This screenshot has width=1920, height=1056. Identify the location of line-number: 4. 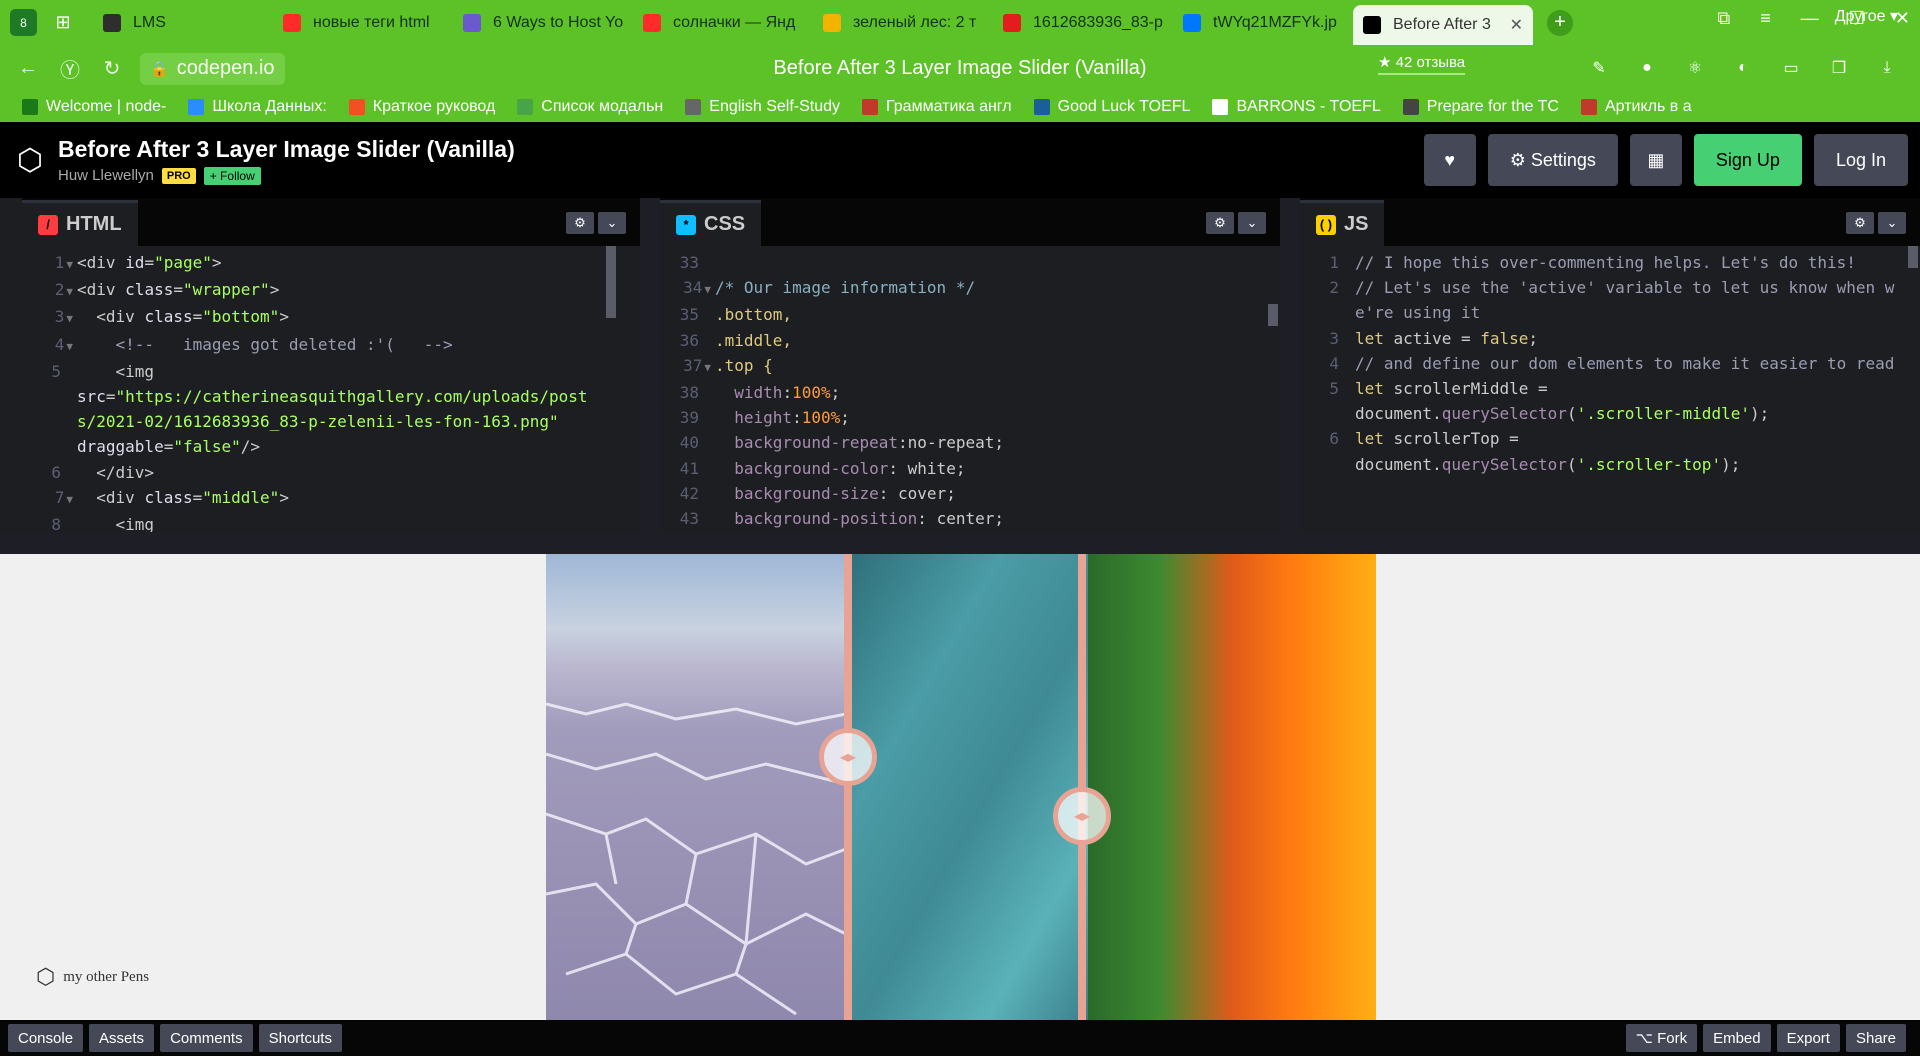
(1334, 363).